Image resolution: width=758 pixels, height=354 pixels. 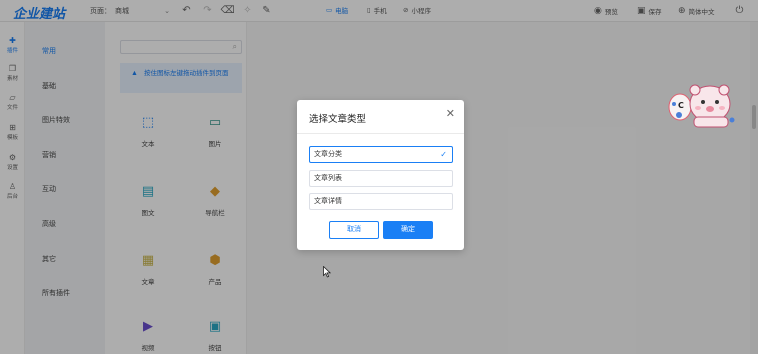 I want to click on cursor-icon, so click(x=327, y=272).